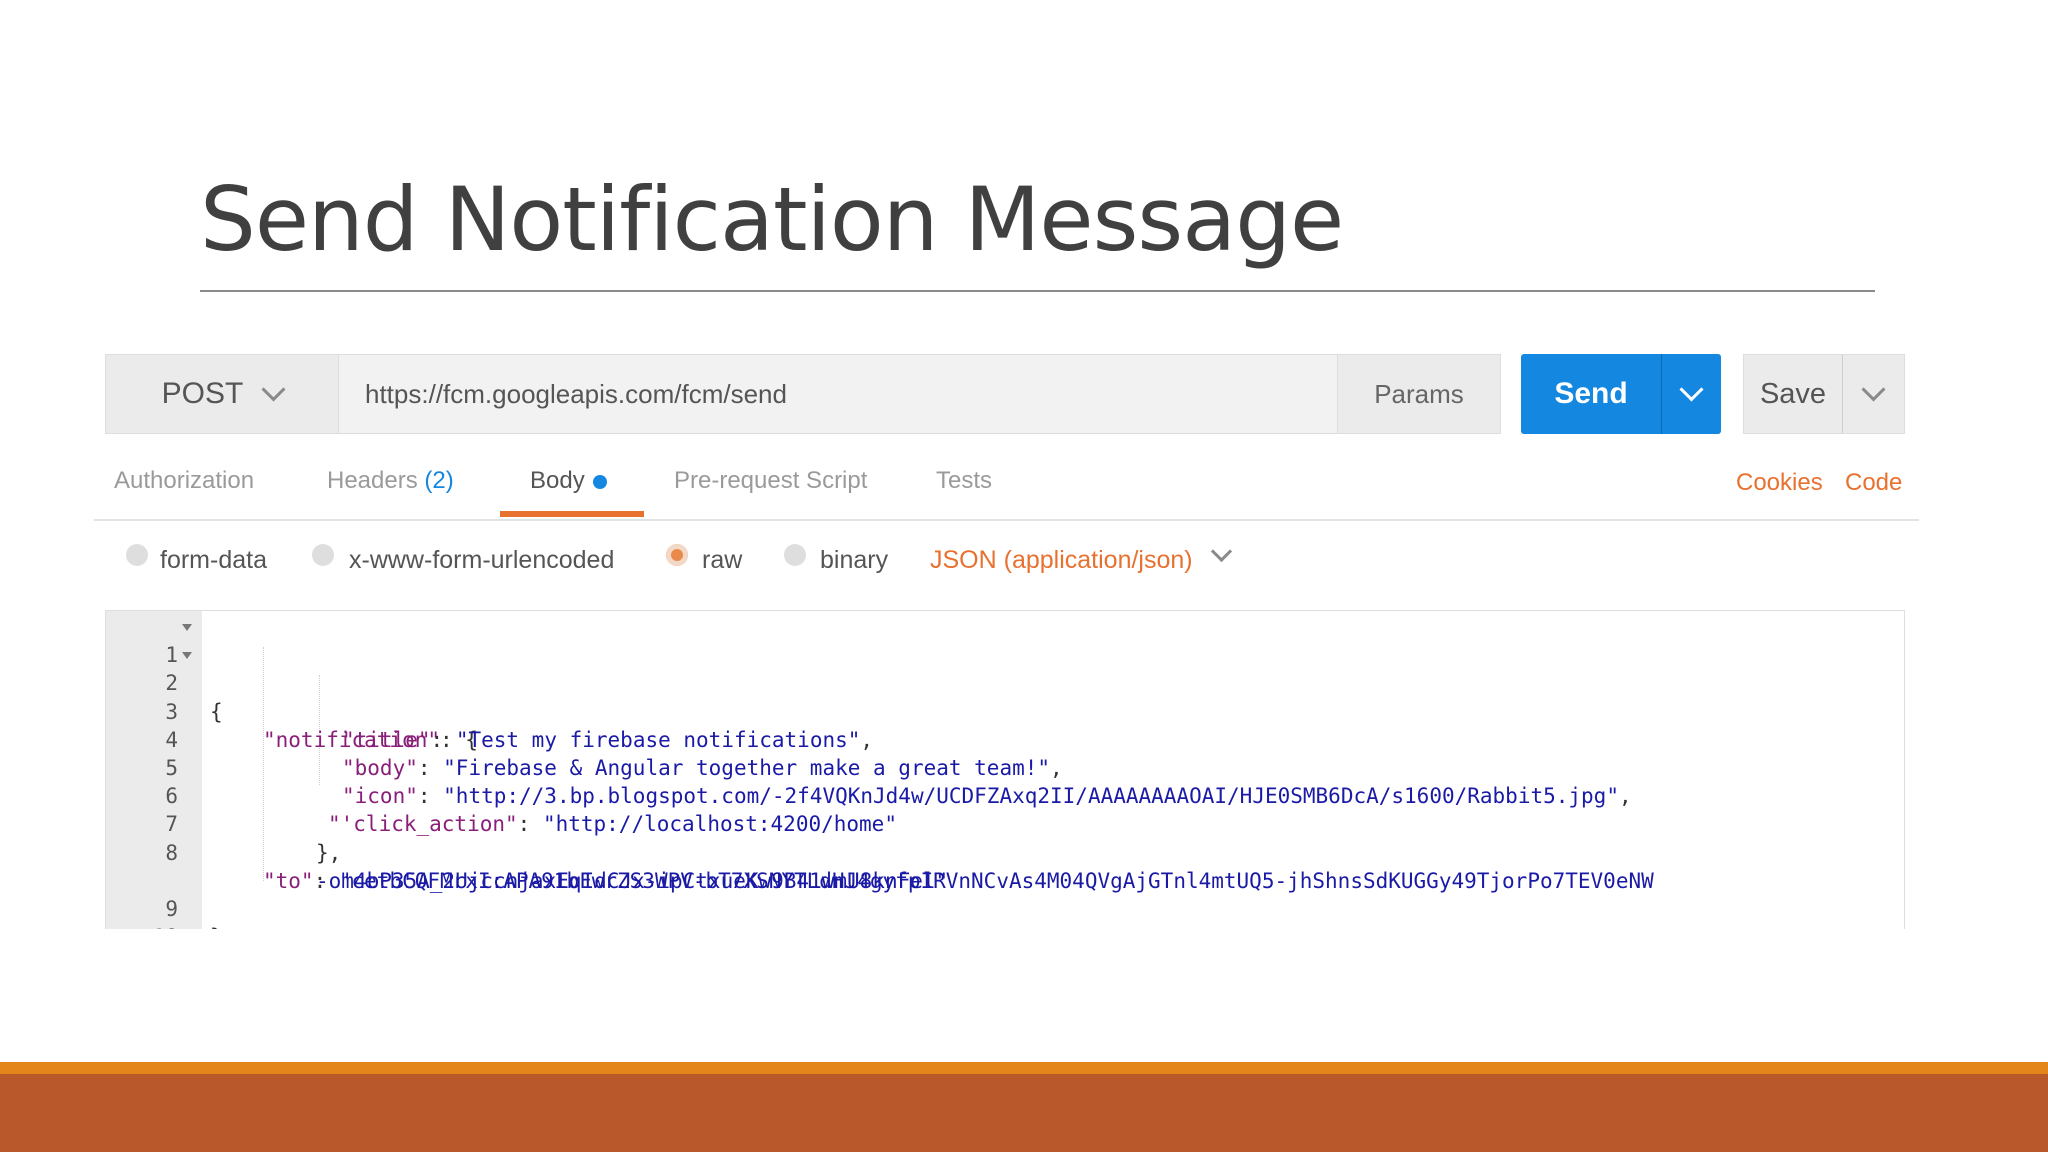 This screenshot has width=2048, height=1152. I want to click on radio-binary, so click(795, 555).